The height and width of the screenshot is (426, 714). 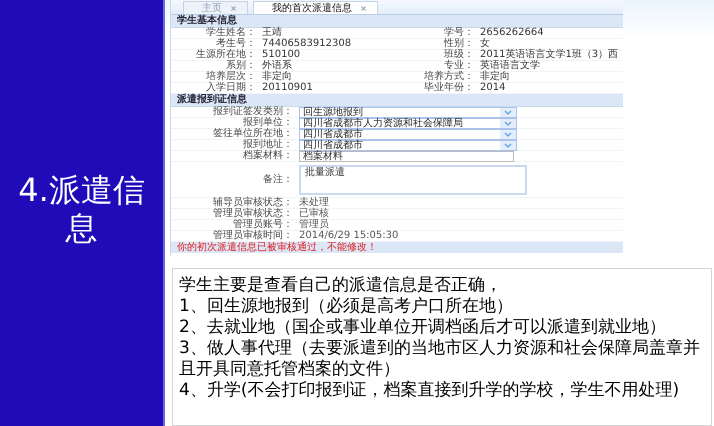 What do you see at coordinates (277, 179) in the screenshot?
I see `field-label: 备注：` at bounding box center [277, 179].